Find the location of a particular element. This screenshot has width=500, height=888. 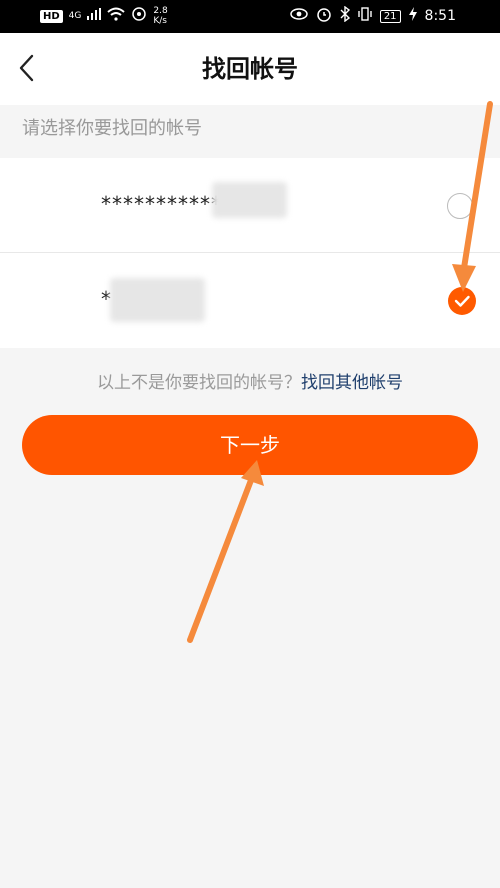

clock-time: 8:51 is located at coordinates (440, 16).